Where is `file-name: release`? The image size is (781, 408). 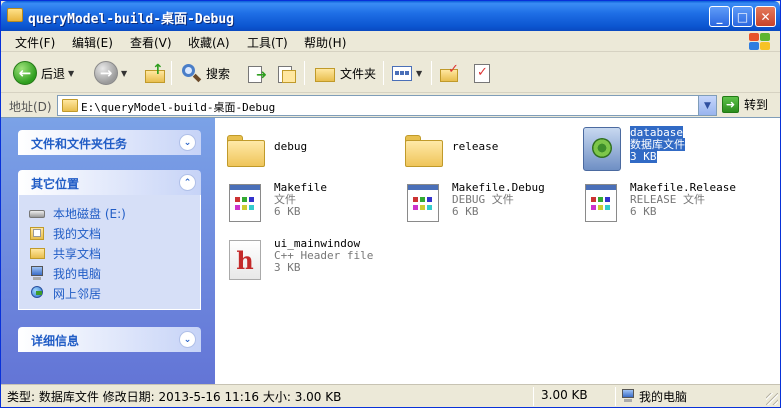
file-name: release is located at coordinates (475, 146).